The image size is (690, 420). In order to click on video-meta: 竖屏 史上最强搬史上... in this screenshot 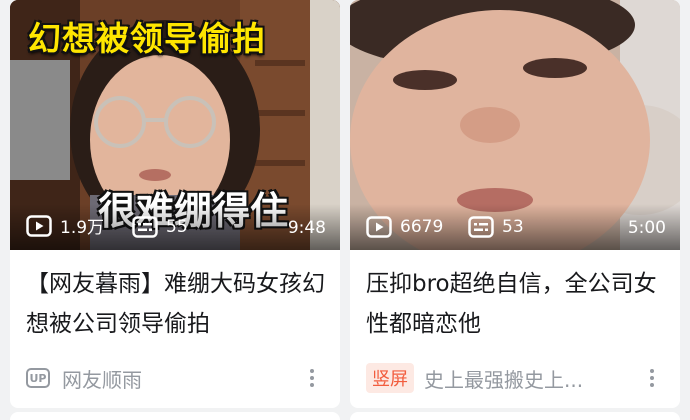, I will do `click(517, 378)`.